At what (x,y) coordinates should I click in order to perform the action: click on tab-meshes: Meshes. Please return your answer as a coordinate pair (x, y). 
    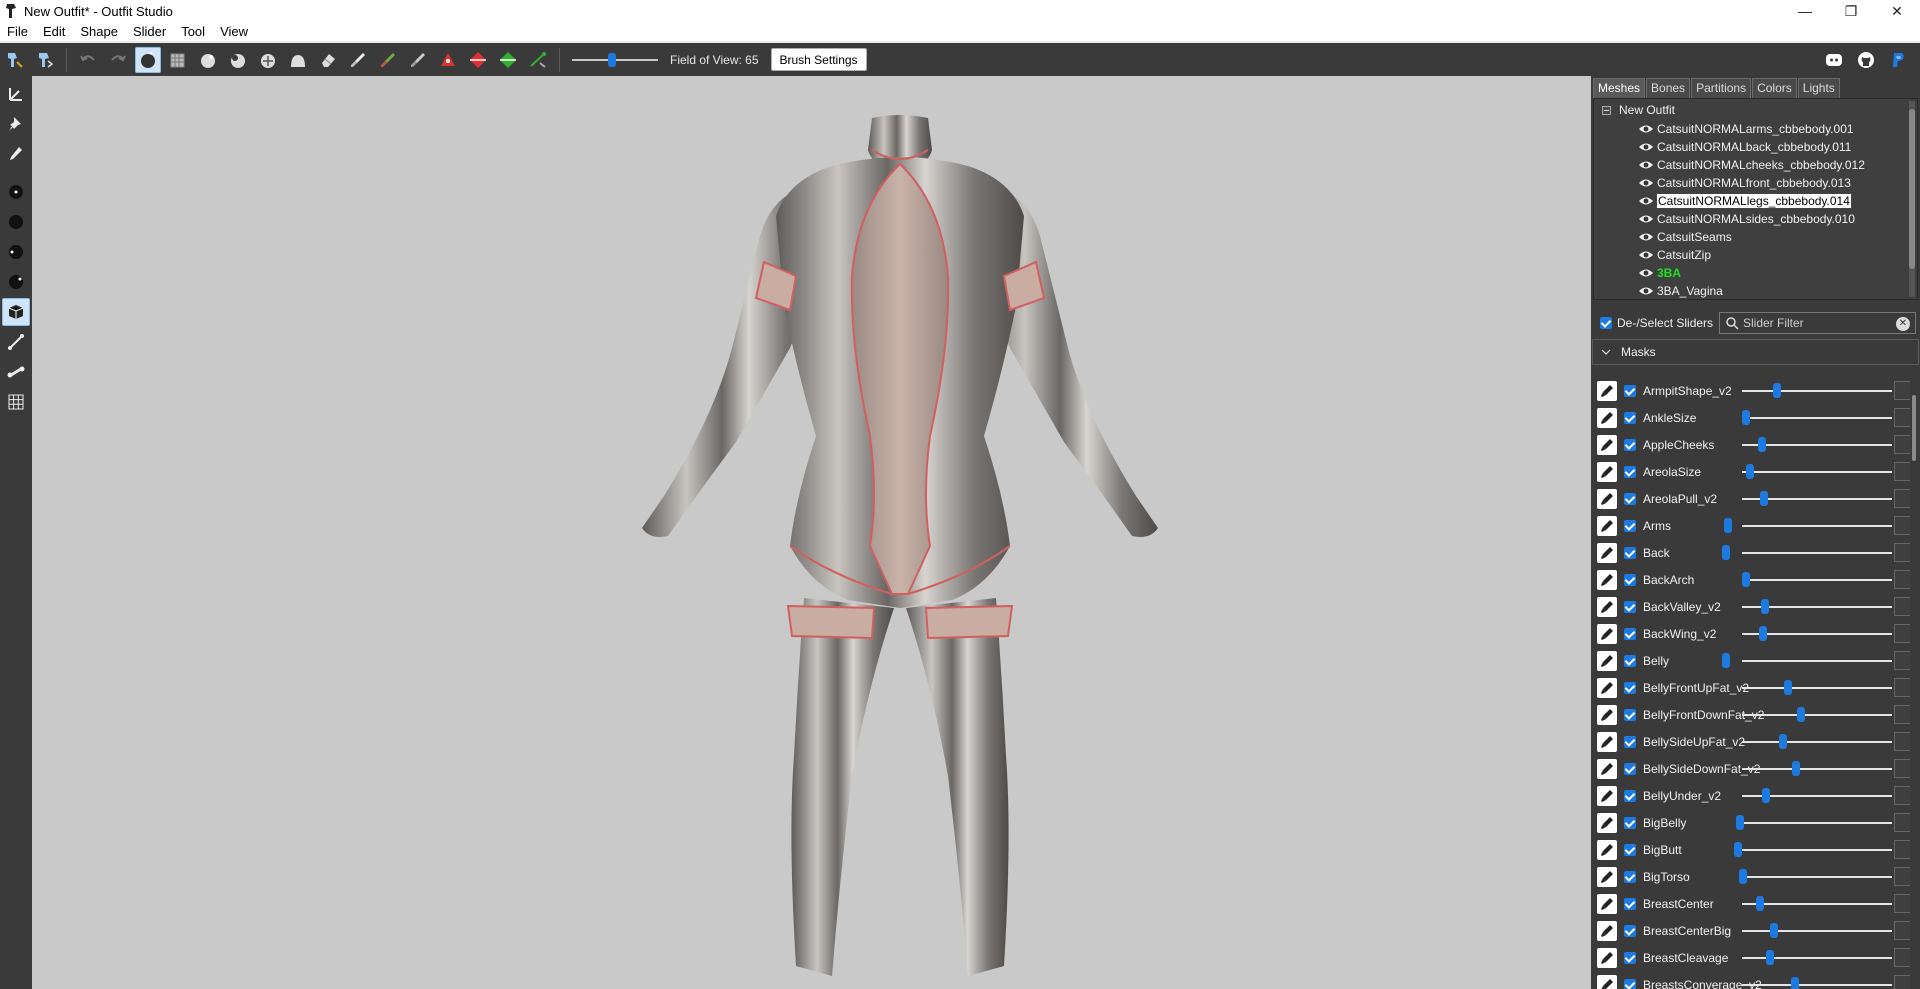
    Looking at the image, I should click on (1619, 88).